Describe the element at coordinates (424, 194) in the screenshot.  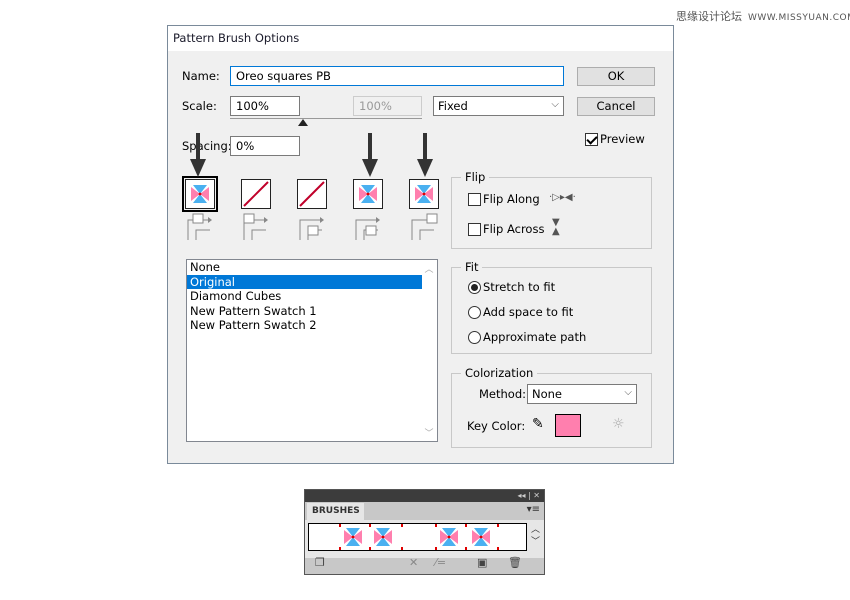
I see `tile-end-tile` at that location.